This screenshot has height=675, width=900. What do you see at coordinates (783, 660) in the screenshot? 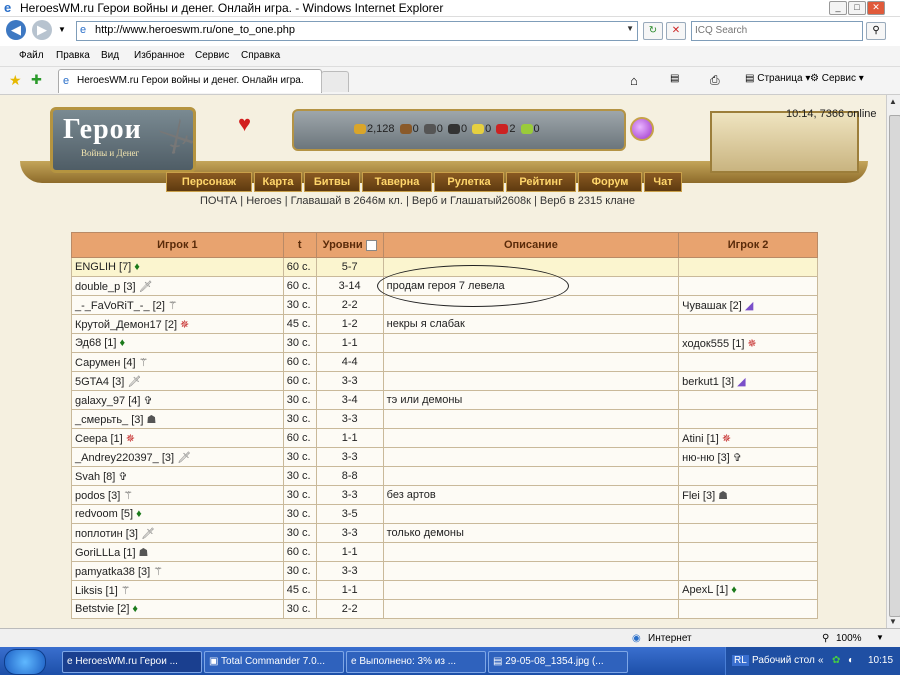
I see `desktop-label: Рабочий стол` at bounding box center [783, 660].